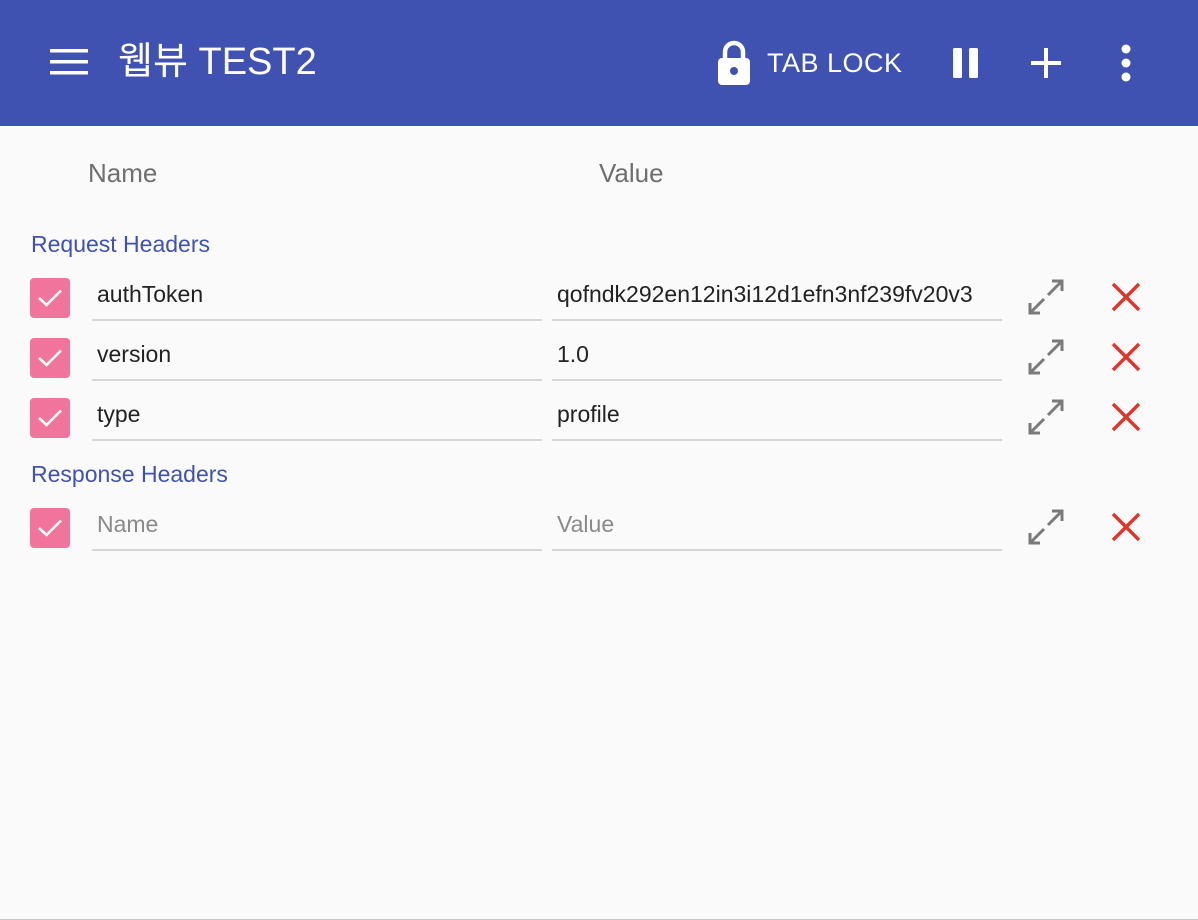  What do you see at coordinates (317, 415) in the screenshot?
I see `header-name-field: type` at bounding box center [317, 415].